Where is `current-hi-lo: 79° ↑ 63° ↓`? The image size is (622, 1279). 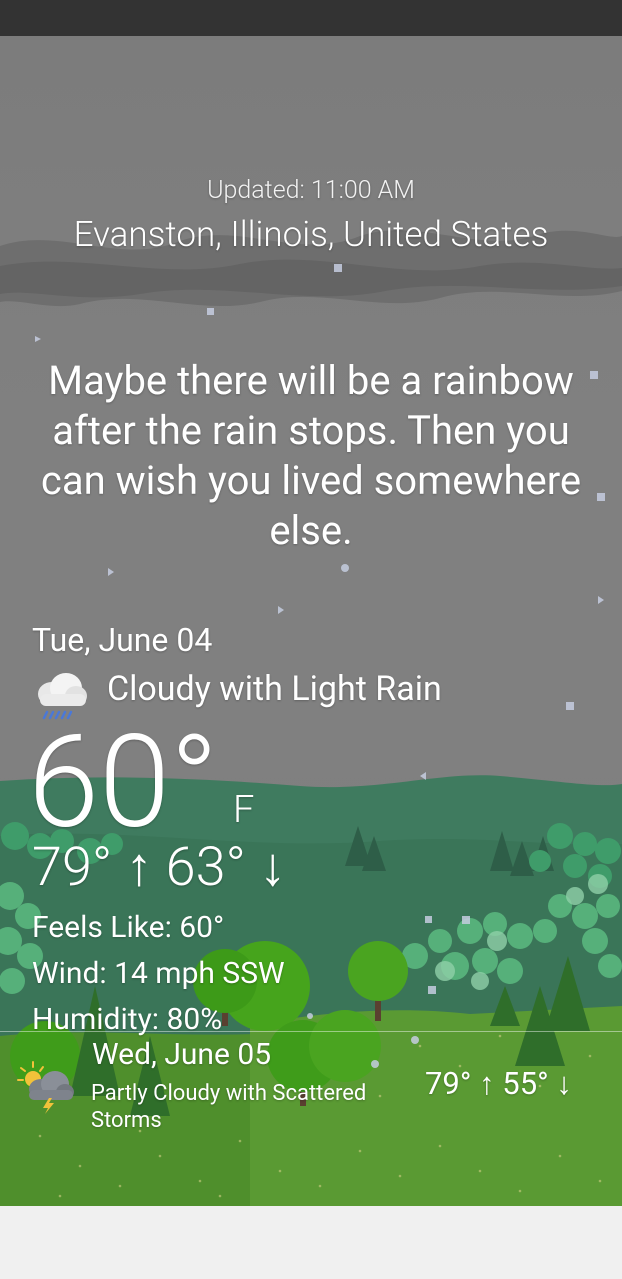 current-hi-lo: 79° ↑ 63° ↓ is located at coordinates (159, 867).